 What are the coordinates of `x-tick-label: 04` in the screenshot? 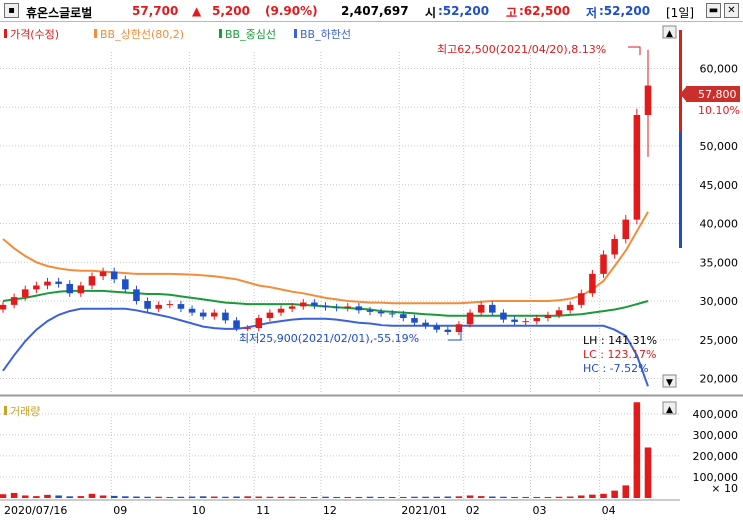 It's located at (609, 510).